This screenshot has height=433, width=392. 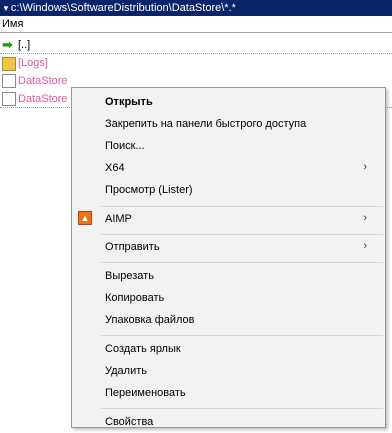 I want to click on menu-item-pin-quick-access: Закрепить на панели быстрого доступа, so click(x=228, y=124).